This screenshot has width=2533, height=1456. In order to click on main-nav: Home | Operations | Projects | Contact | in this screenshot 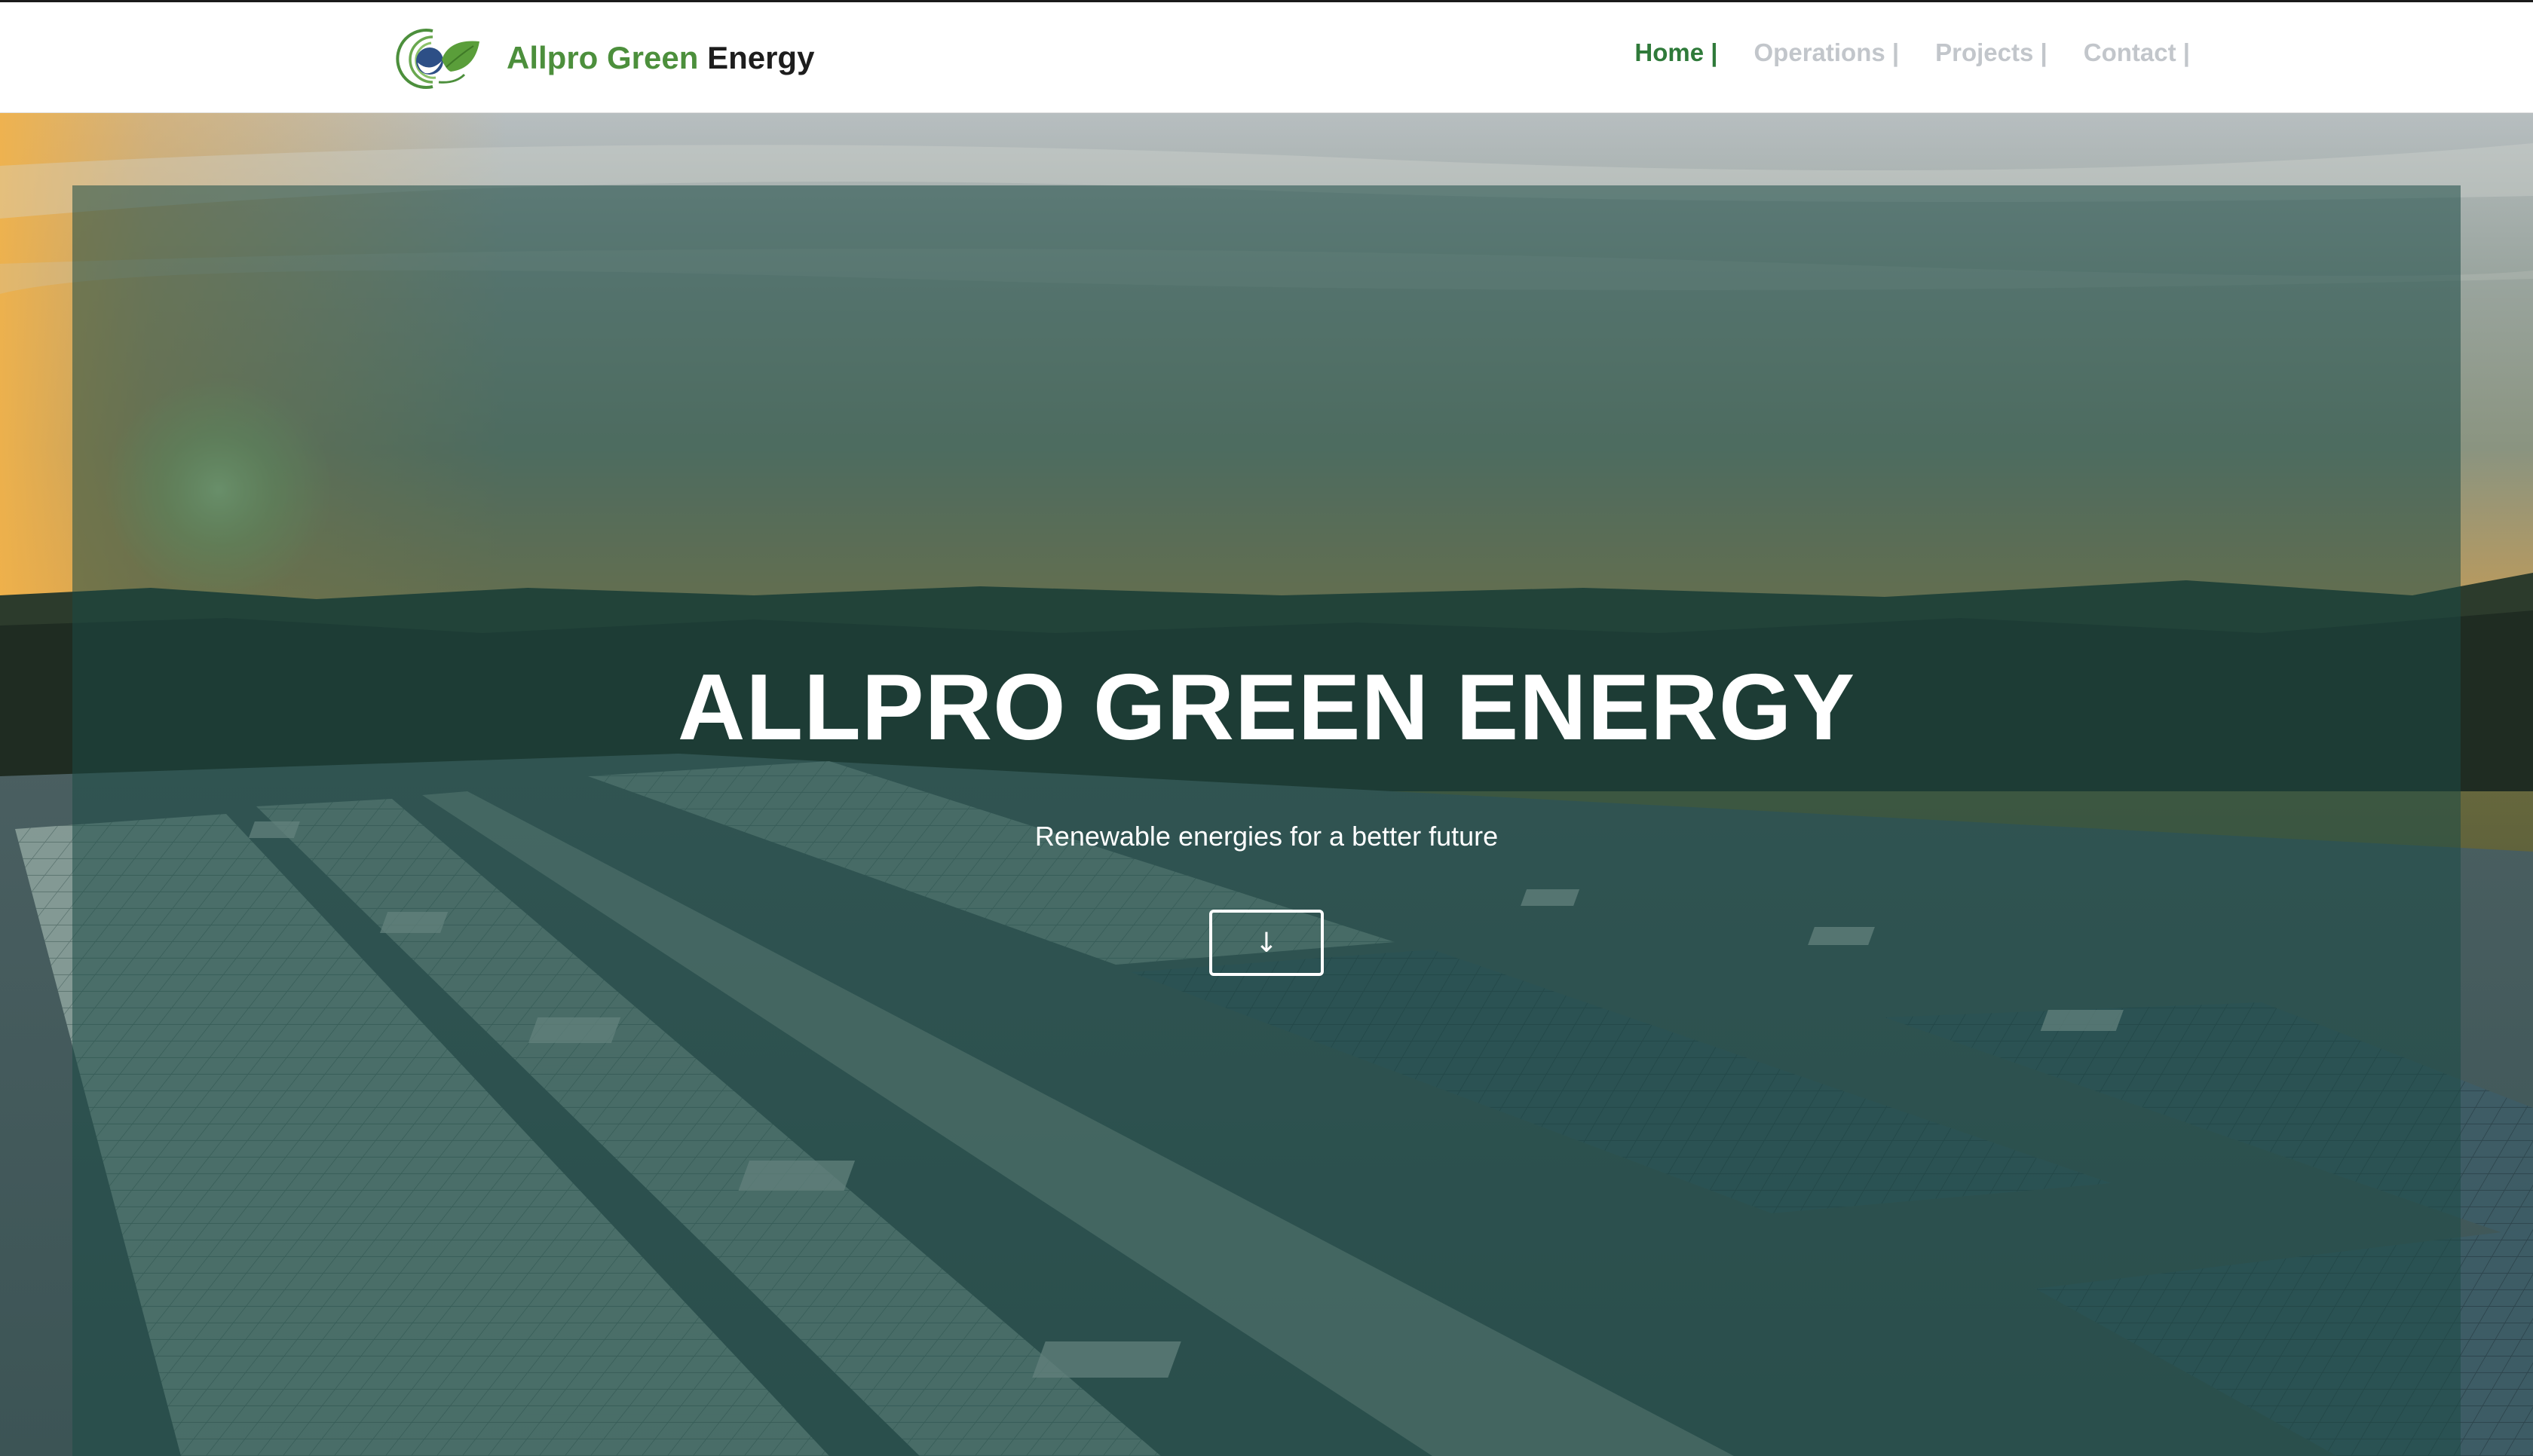, I will do `click(1912, 52)`.